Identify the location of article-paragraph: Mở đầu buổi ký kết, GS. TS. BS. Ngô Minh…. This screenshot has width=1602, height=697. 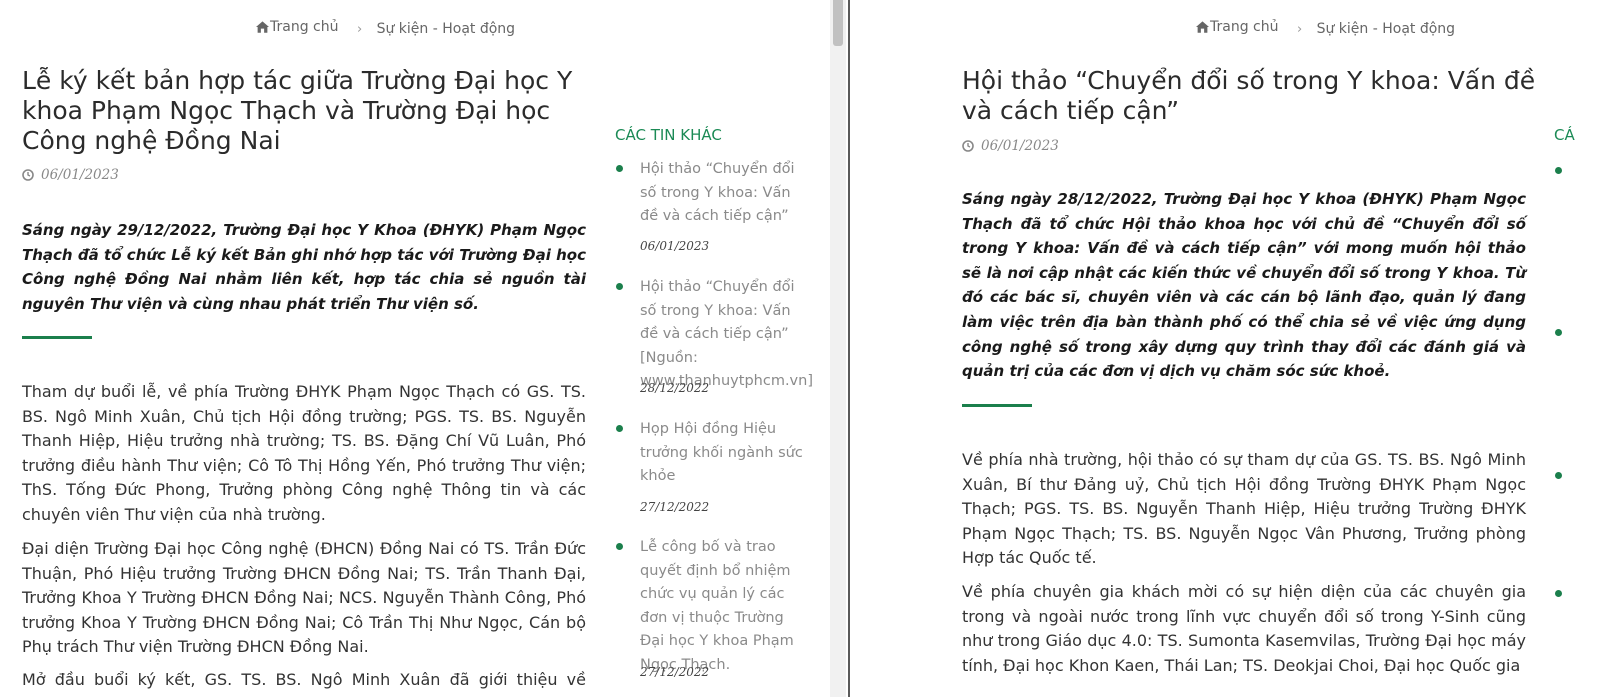
(304, 683).